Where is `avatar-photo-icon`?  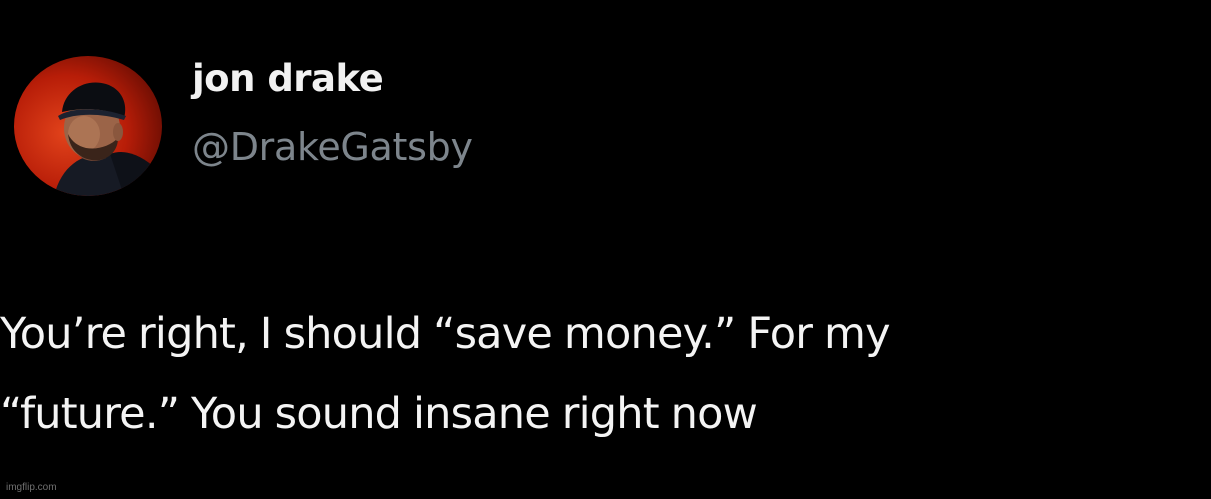
avatar-photo-icon is located at coordinates (88, 126).